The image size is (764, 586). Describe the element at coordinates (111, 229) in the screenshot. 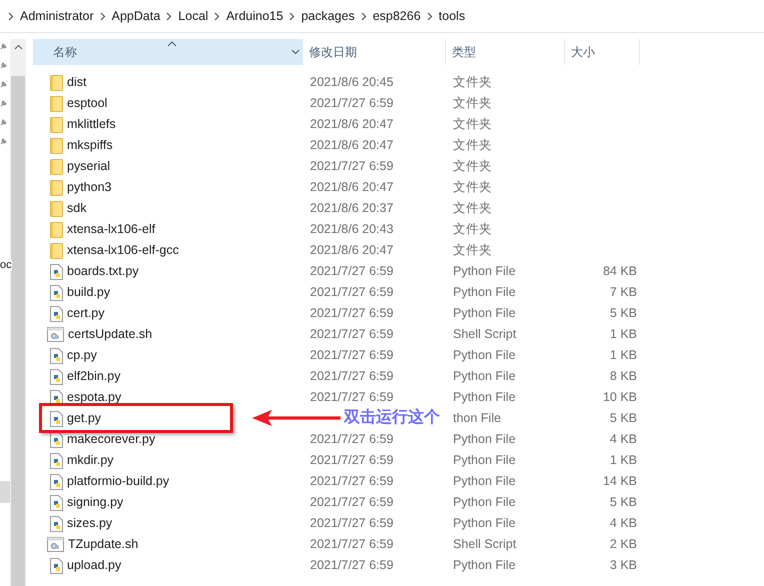

I see `file-name: xtensa-lx106-elf` at that location.